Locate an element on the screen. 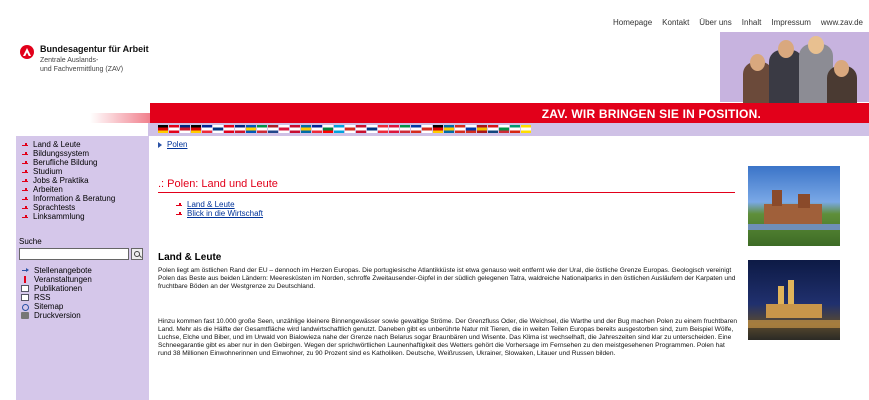 The width and height of the screenshot is (869, 400). breadcrumb-arrow-icon is located at coordinates (160, 144).